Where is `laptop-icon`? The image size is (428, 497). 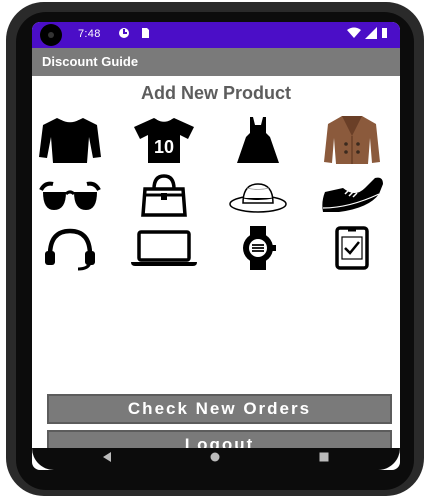
laptop-icon is located at coordinates (164, 248).